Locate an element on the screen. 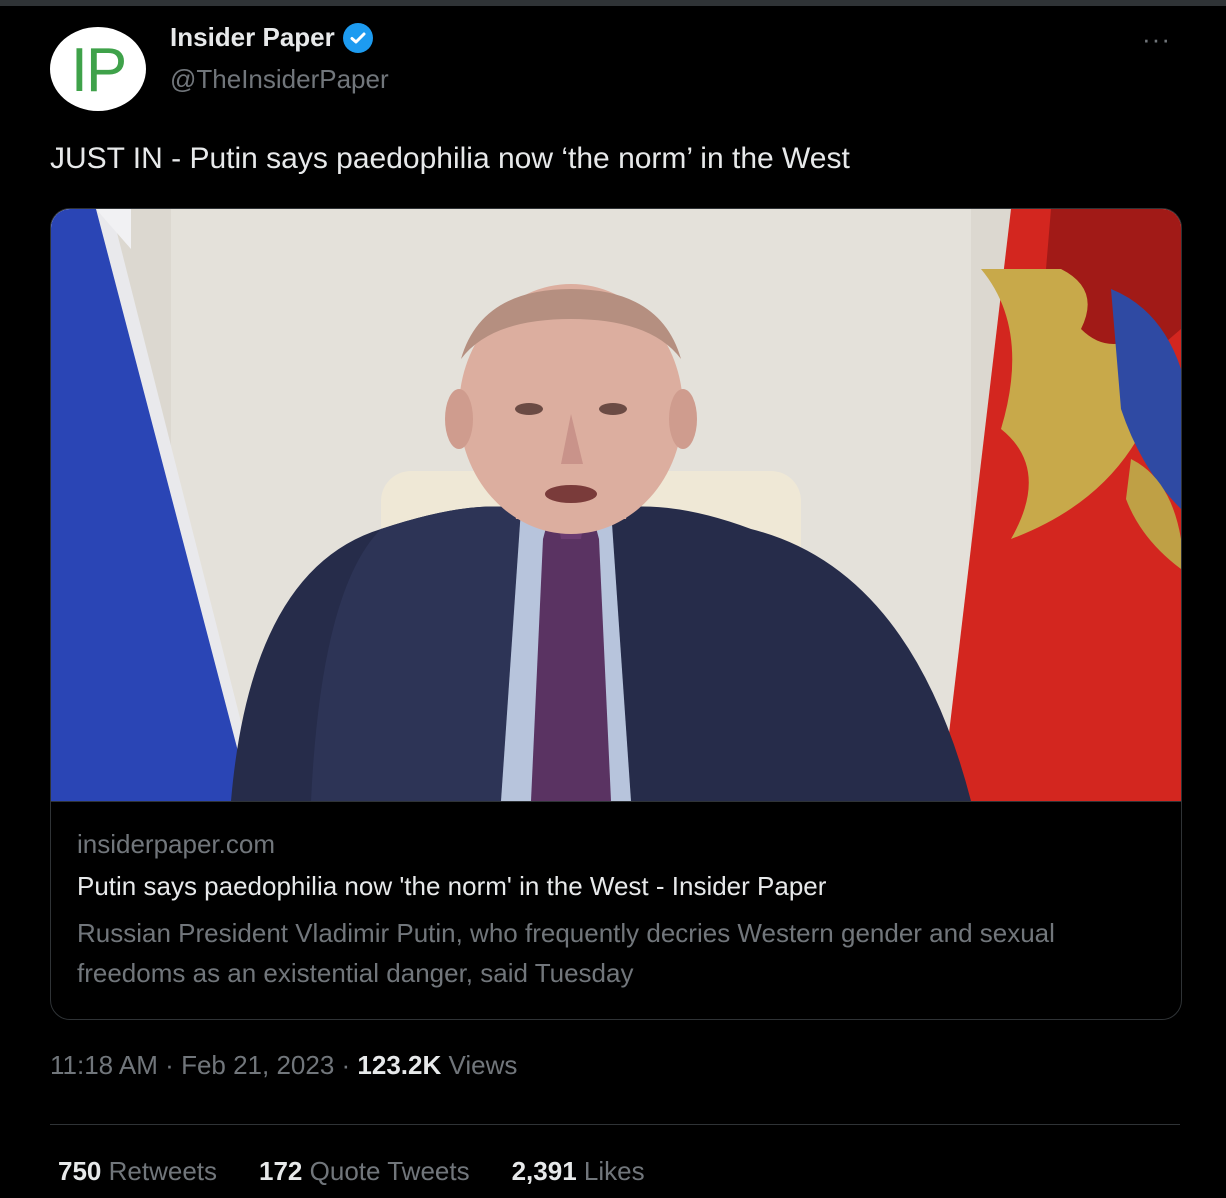 The height and width of the screenshot is (1198, 1226). card-divider is located at coordinates (616, 801).